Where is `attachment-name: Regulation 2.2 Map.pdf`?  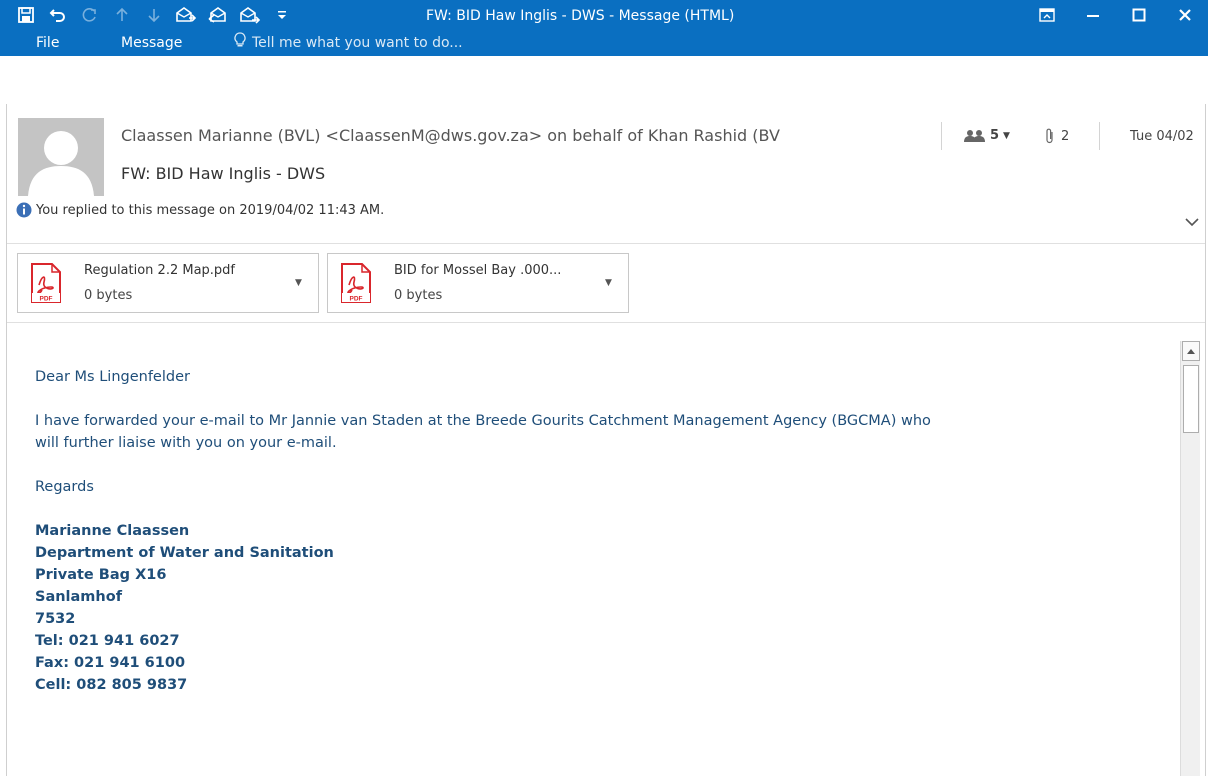 attachment-name: Regulation 2.2 Map.pdf is located at coordinates (160, 270).